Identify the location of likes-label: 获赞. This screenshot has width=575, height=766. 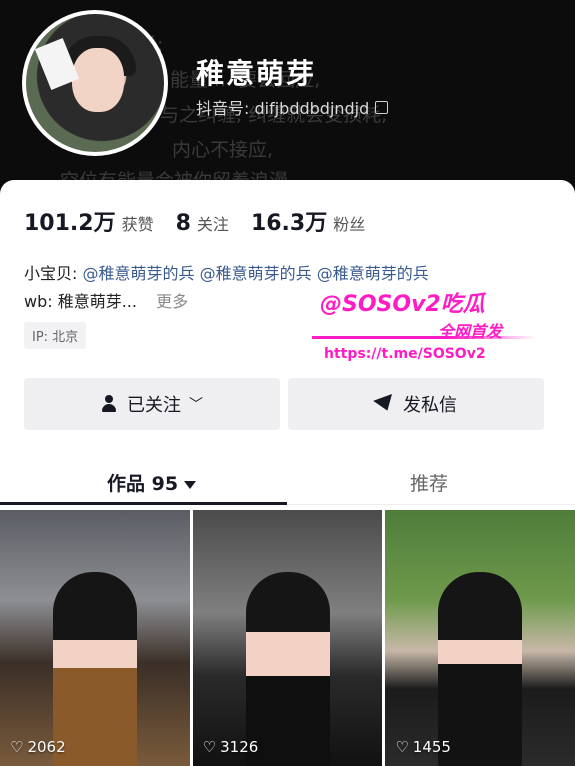
(137, 224).